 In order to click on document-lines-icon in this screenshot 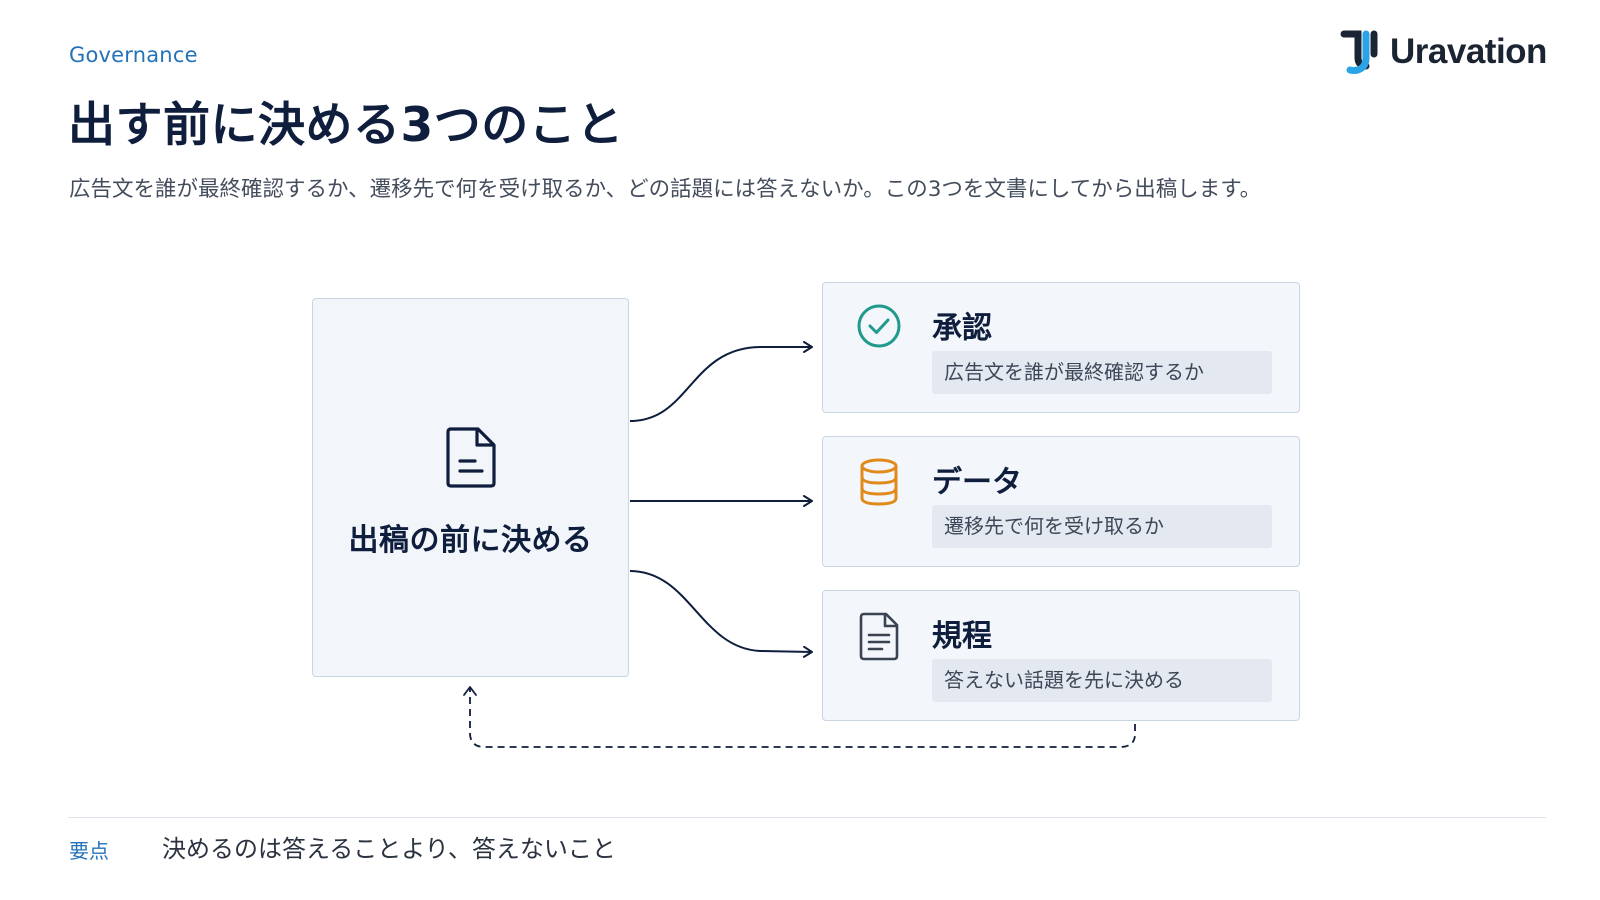, I will do `click(879, 636)`.